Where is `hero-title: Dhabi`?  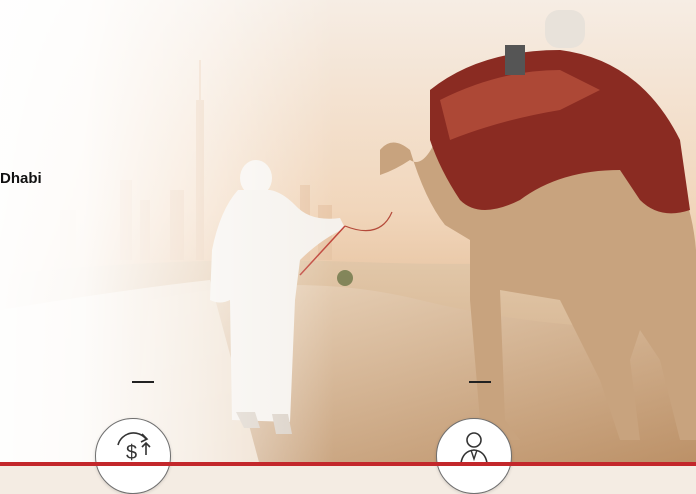
hero-title: Dhabi is located at coordinates (21, 178).